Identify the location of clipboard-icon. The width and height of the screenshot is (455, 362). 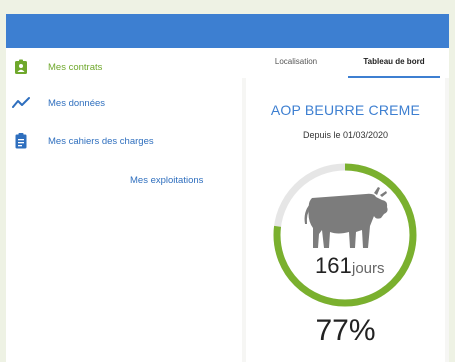
(21, 141).